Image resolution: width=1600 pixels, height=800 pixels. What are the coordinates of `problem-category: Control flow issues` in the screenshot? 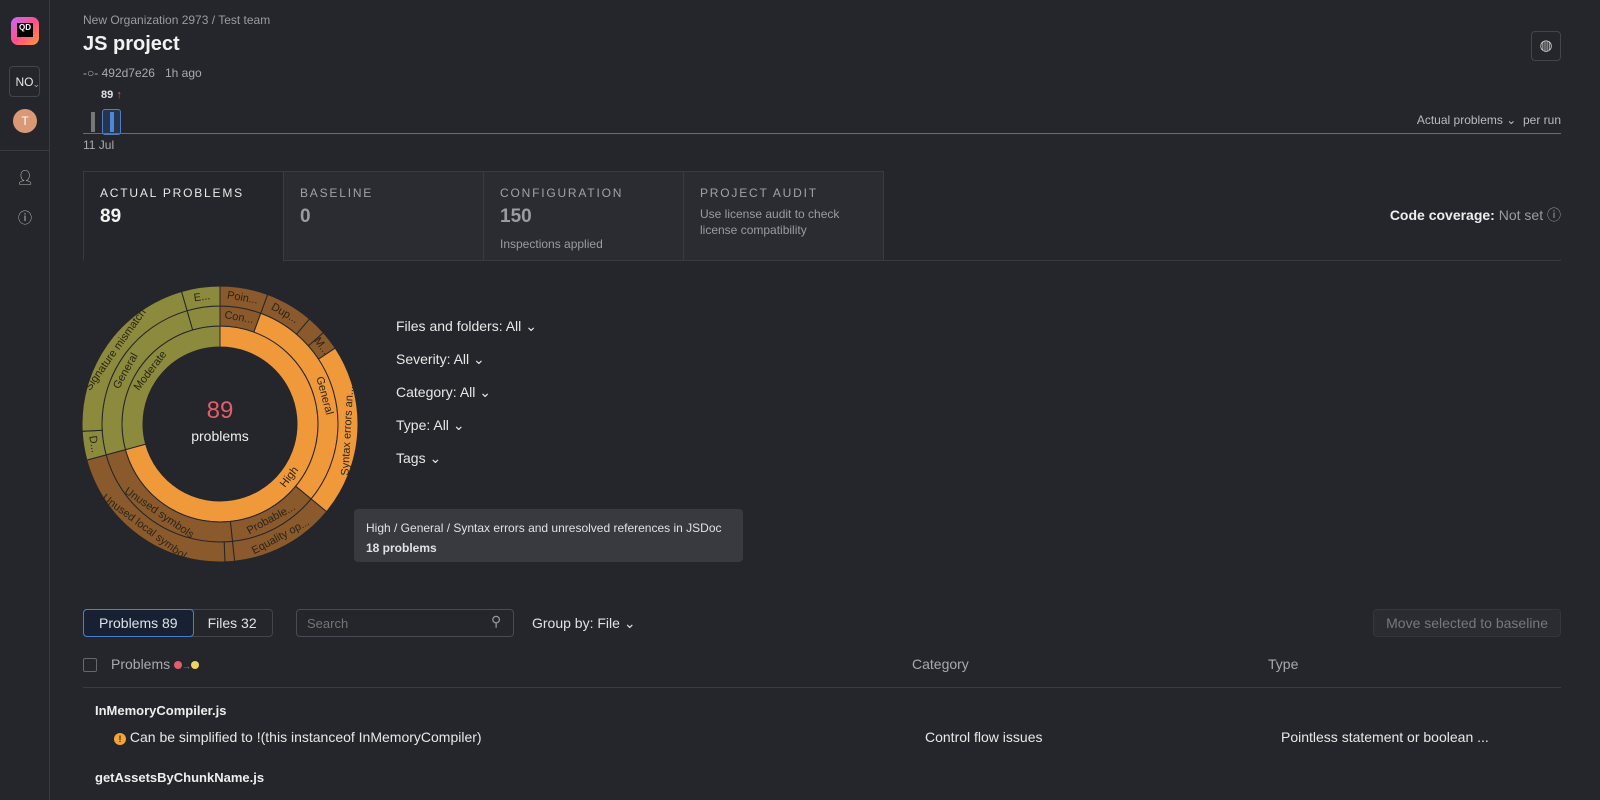 It's located at (984, 737).